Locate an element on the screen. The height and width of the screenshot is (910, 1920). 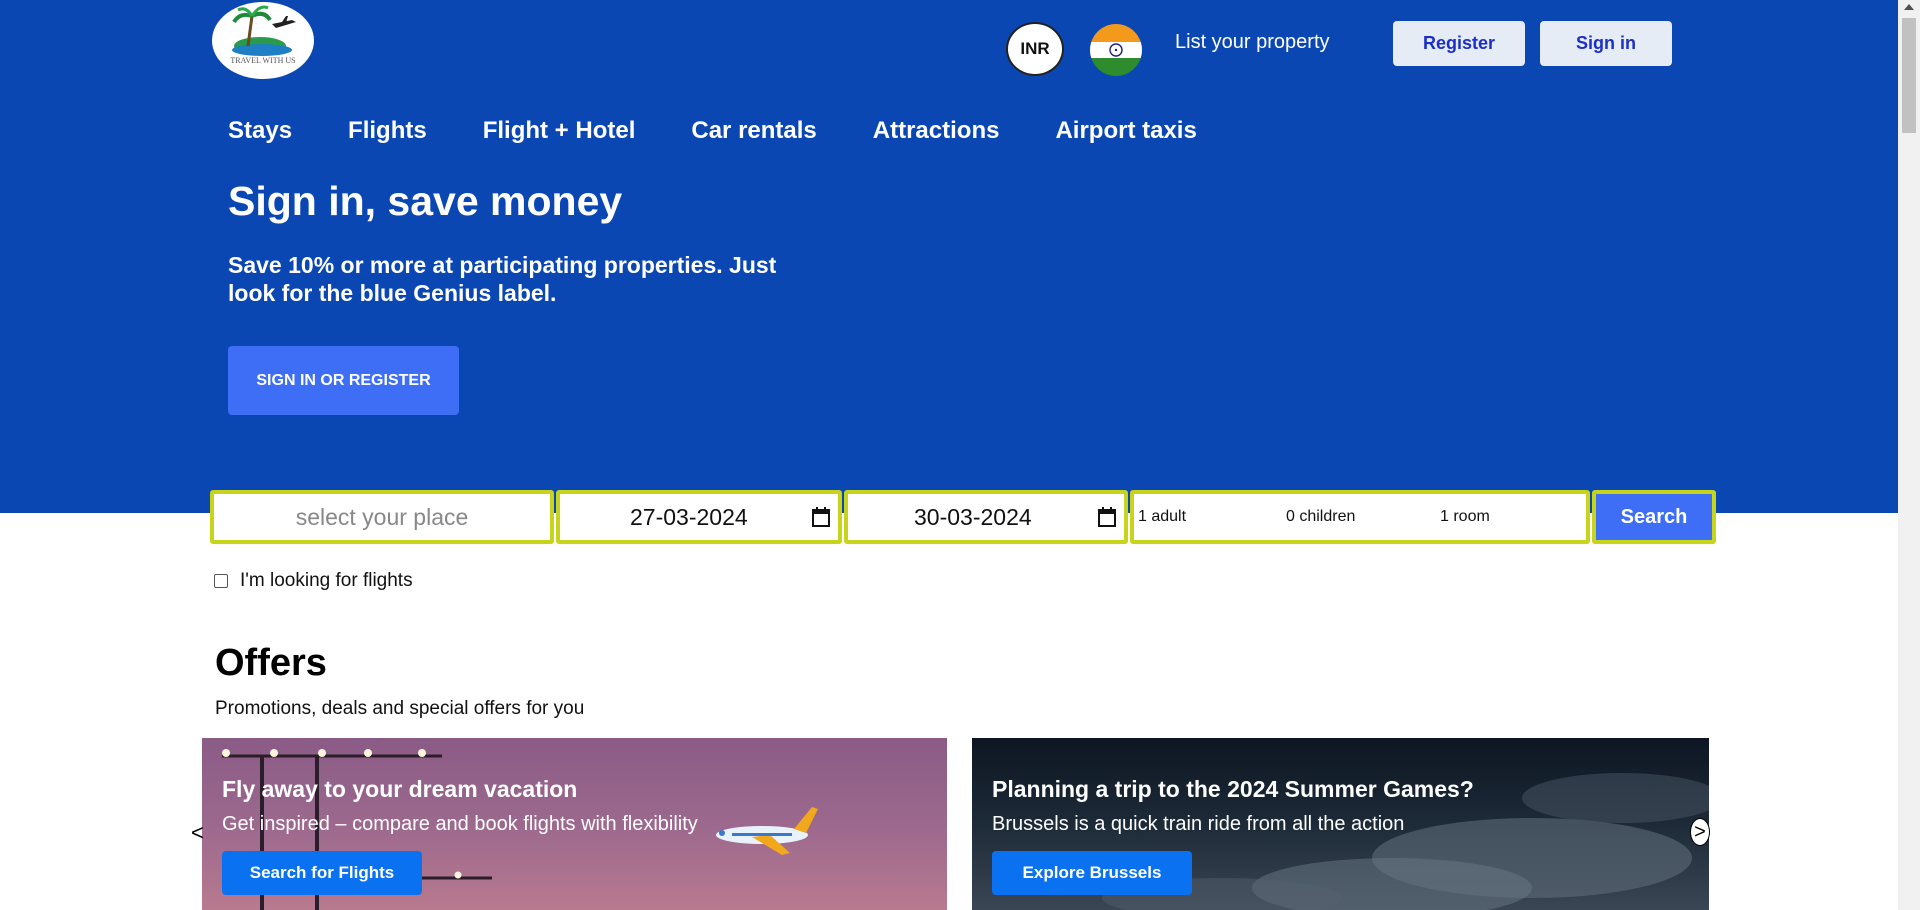
flights-checkbox-row: I'm looking for flights is located at coordinates (313, 581).